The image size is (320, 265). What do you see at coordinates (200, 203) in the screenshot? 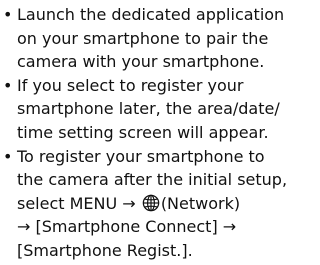
I see `network-label: (Network)` at bounding box center [200, 203].